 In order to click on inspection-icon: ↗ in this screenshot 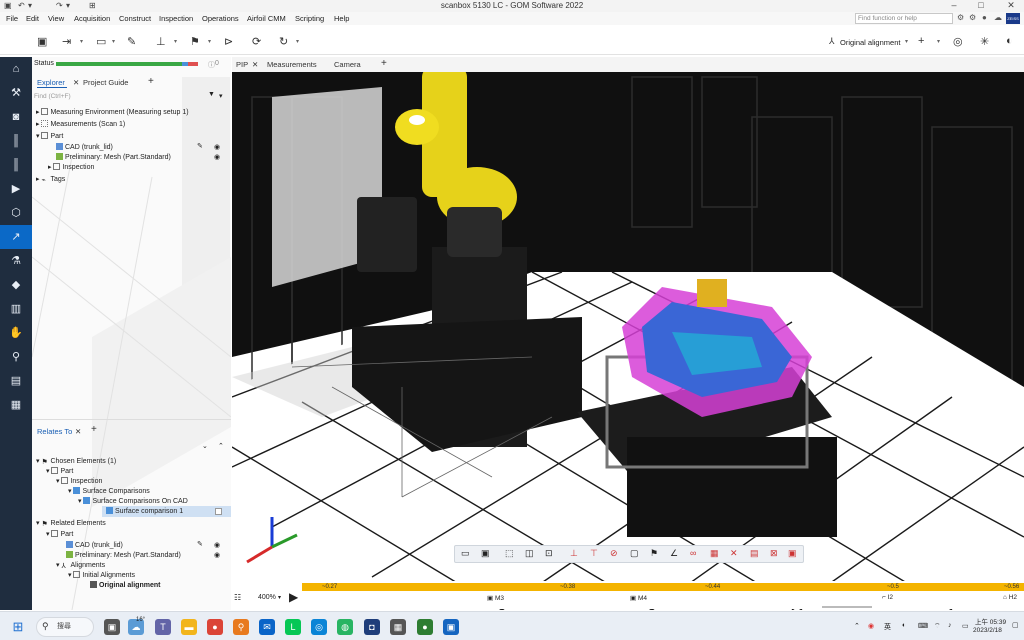, I will do `click(16, 237)`.